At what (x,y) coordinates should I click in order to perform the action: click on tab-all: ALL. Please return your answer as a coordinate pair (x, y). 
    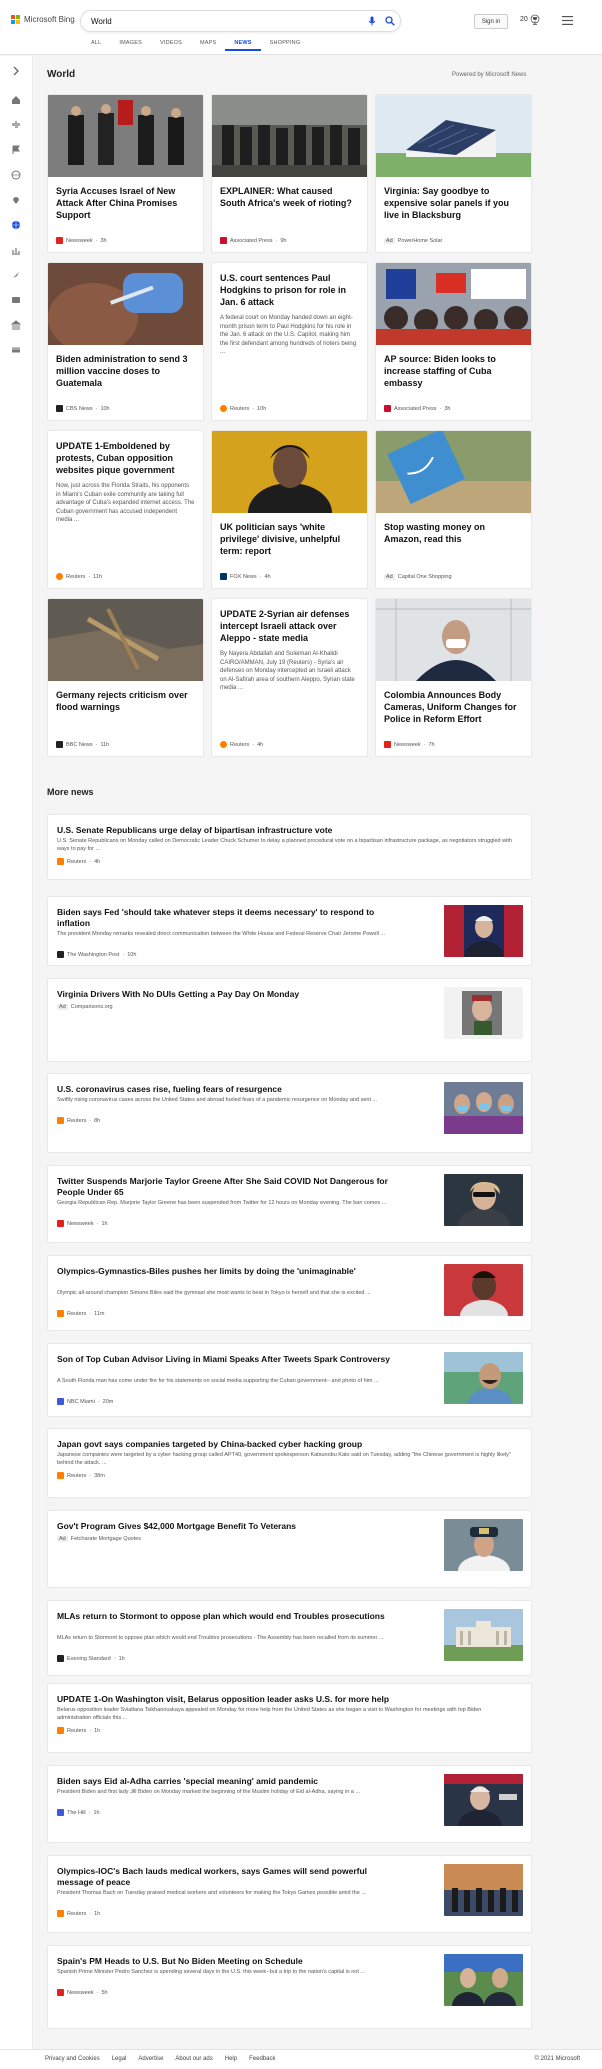
    Looking at the image, I should click on (96, 45).